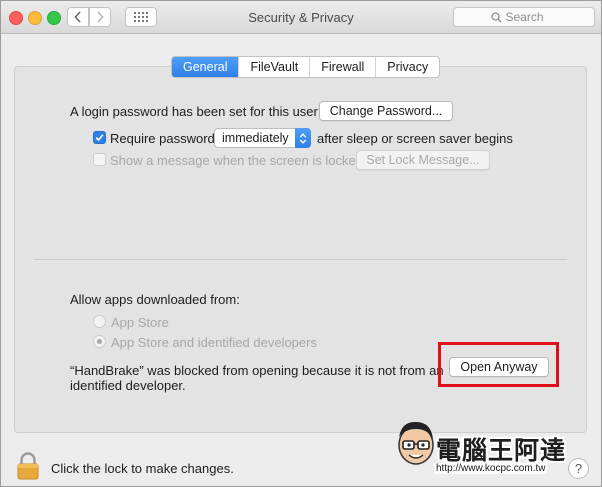 This screenshot has height=487, width=602. I want to click on highlight-annotation, so click(498, 364).